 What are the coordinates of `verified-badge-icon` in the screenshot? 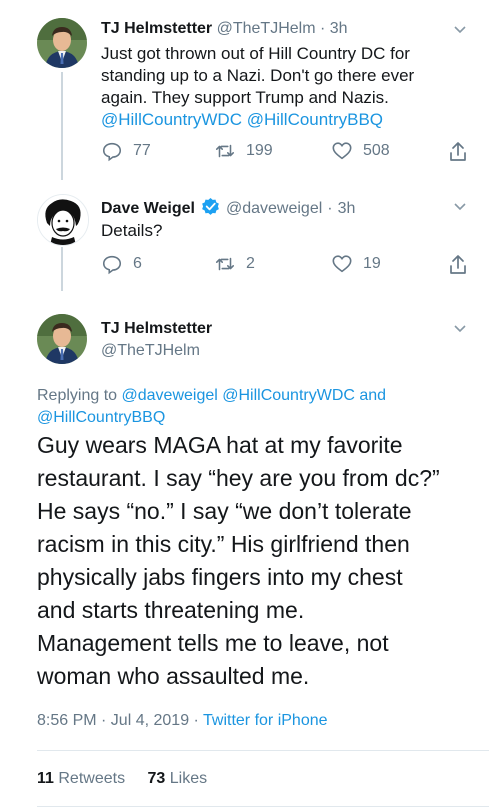 It's located at (210, 209).